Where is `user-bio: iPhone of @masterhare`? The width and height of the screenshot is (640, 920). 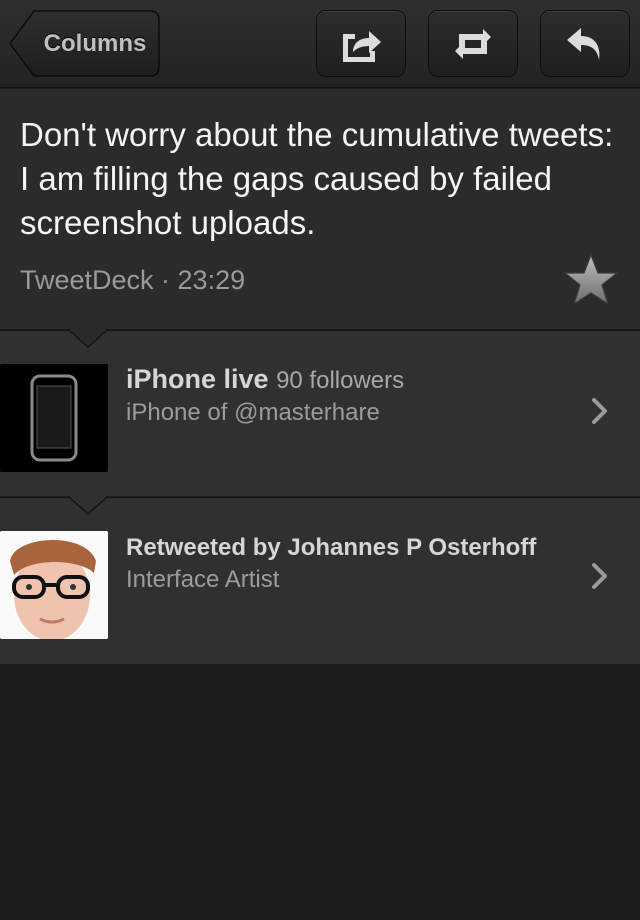 user-bio: iPhone of @masterhare is located at coordinates (253, 412).